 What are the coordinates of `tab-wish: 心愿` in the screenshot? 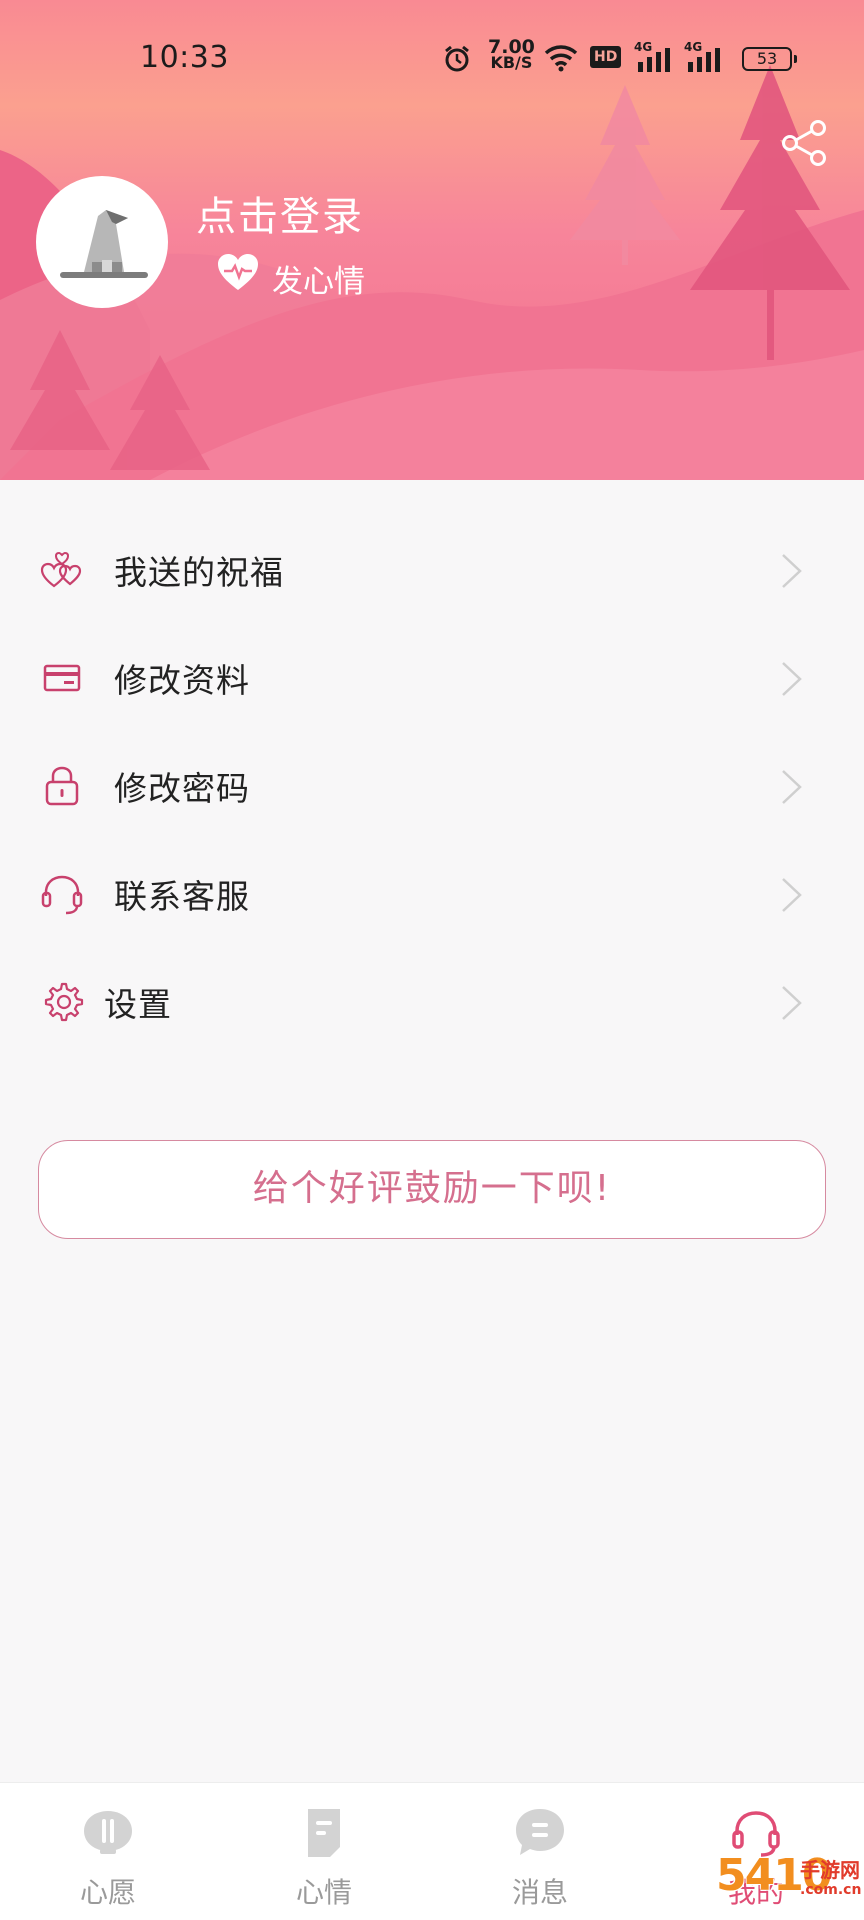 It's located at (108, 1851).